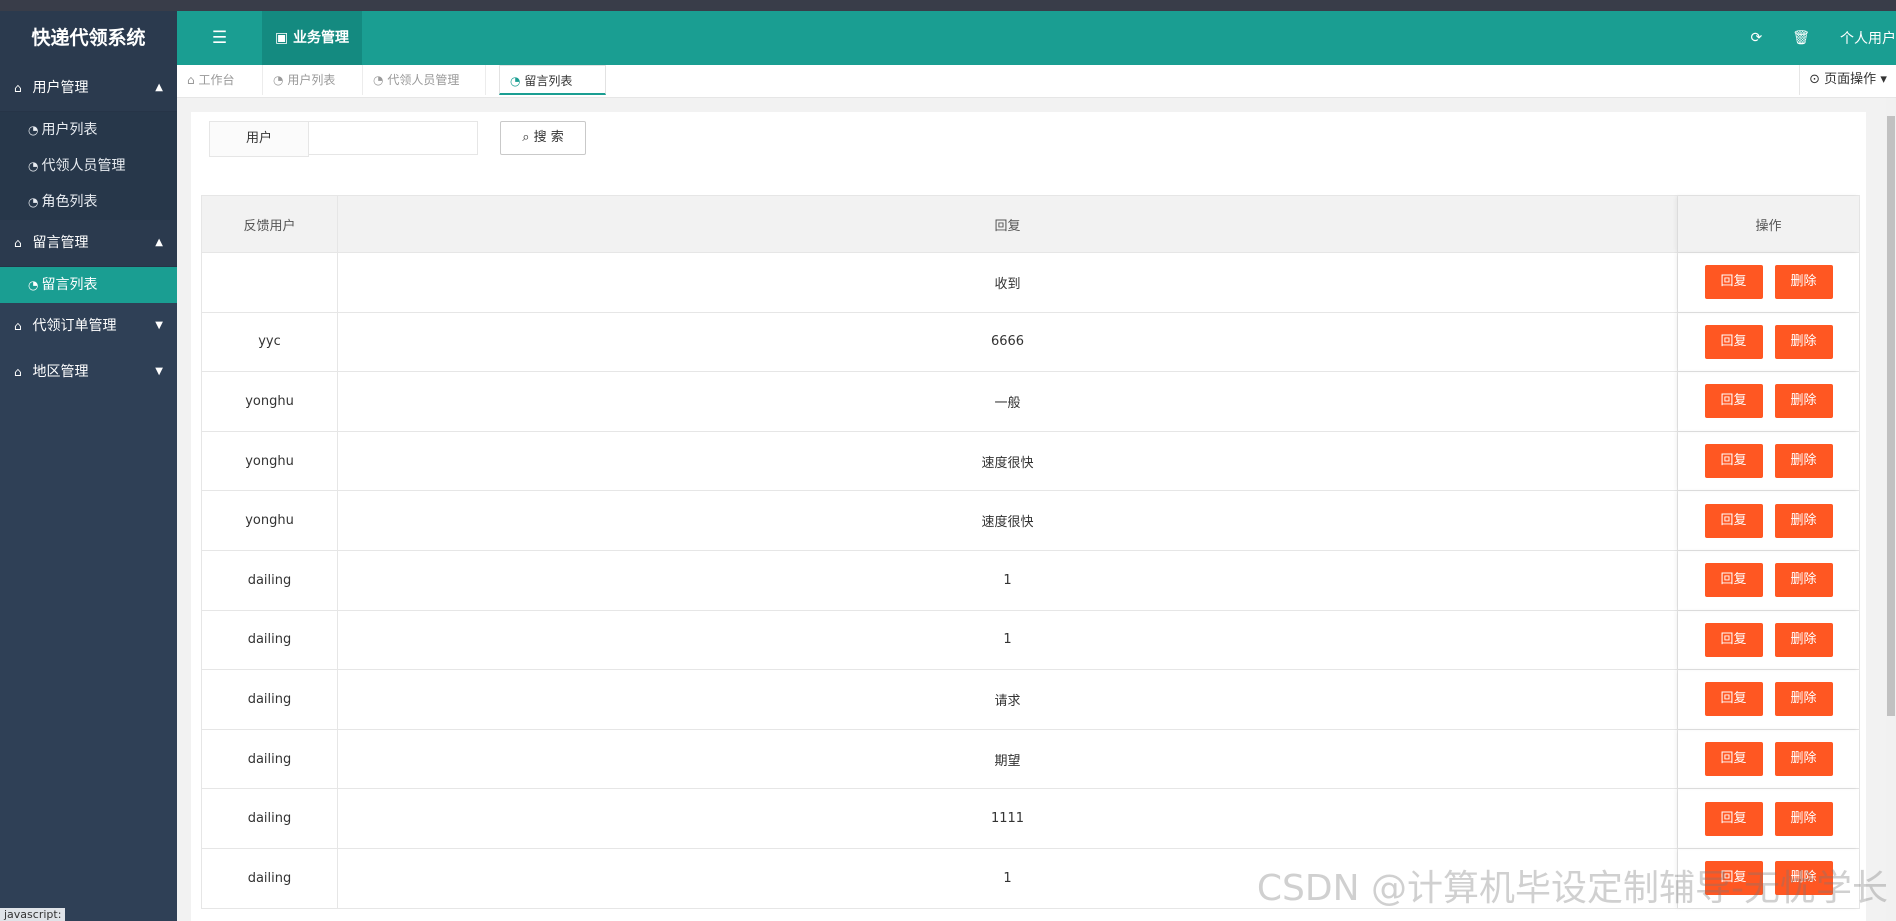 The image size is (1896, 921). I want to click on sidebar-item-role-list: ◔ 角色列表, so click(88, 202).